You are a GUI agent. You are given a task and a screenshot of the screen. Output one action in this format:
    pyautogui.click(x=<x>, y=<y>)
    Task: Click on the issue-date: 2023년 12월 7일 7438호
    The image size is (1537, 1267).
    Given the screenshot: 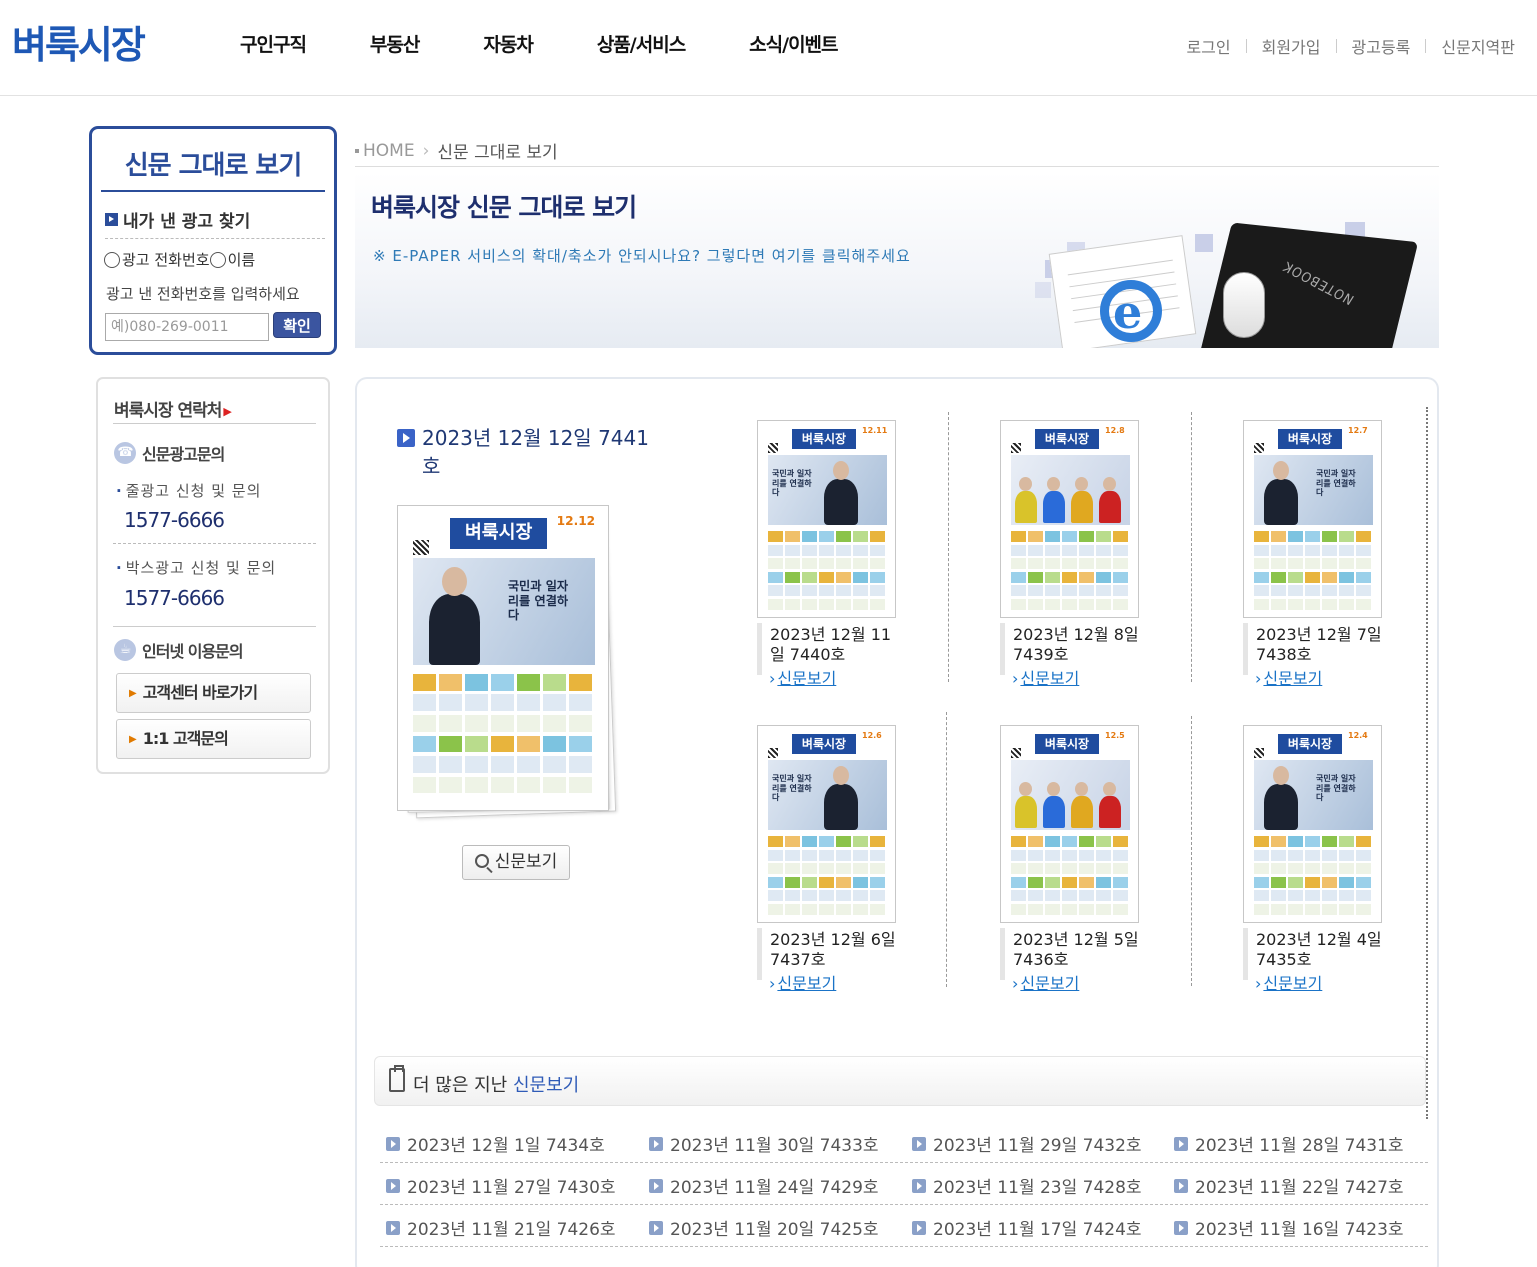 What is the action you would take?
    pyautogui.click(x=1319, y=644)
    